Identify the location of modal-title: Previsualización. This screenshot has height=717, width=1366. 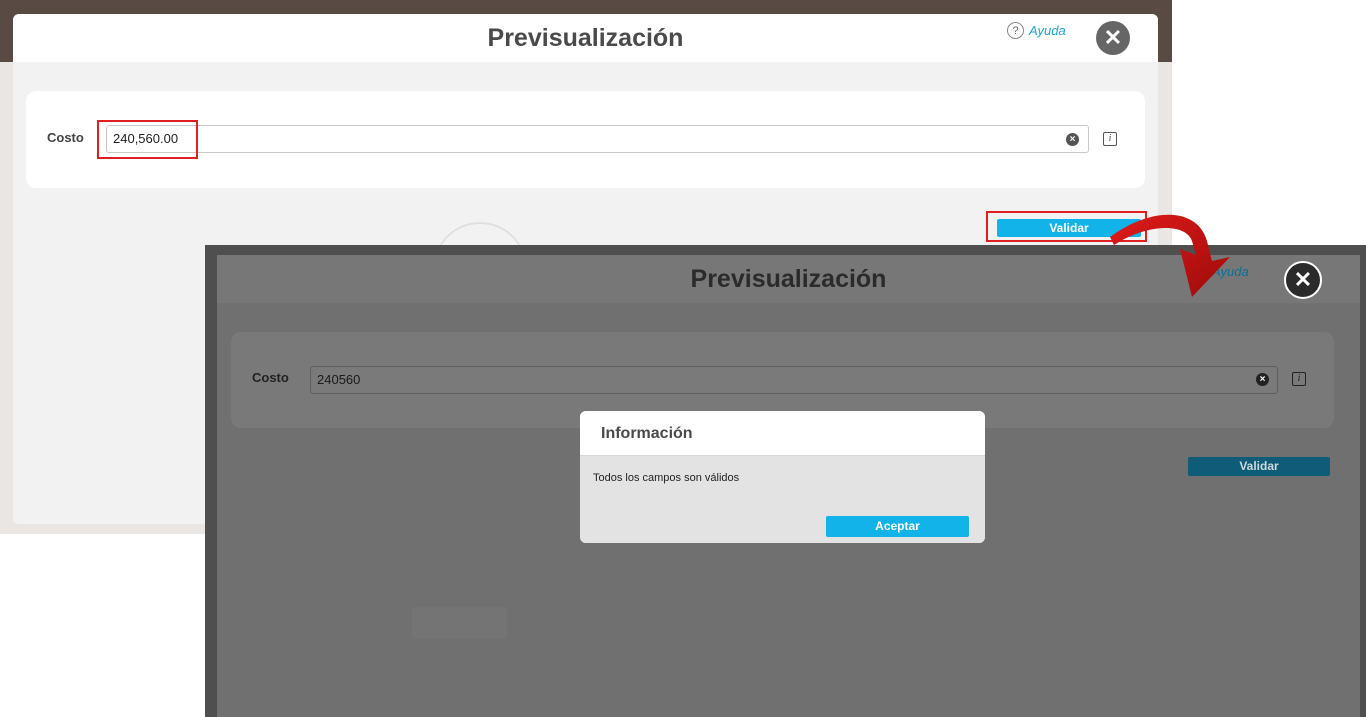
(585, 38).